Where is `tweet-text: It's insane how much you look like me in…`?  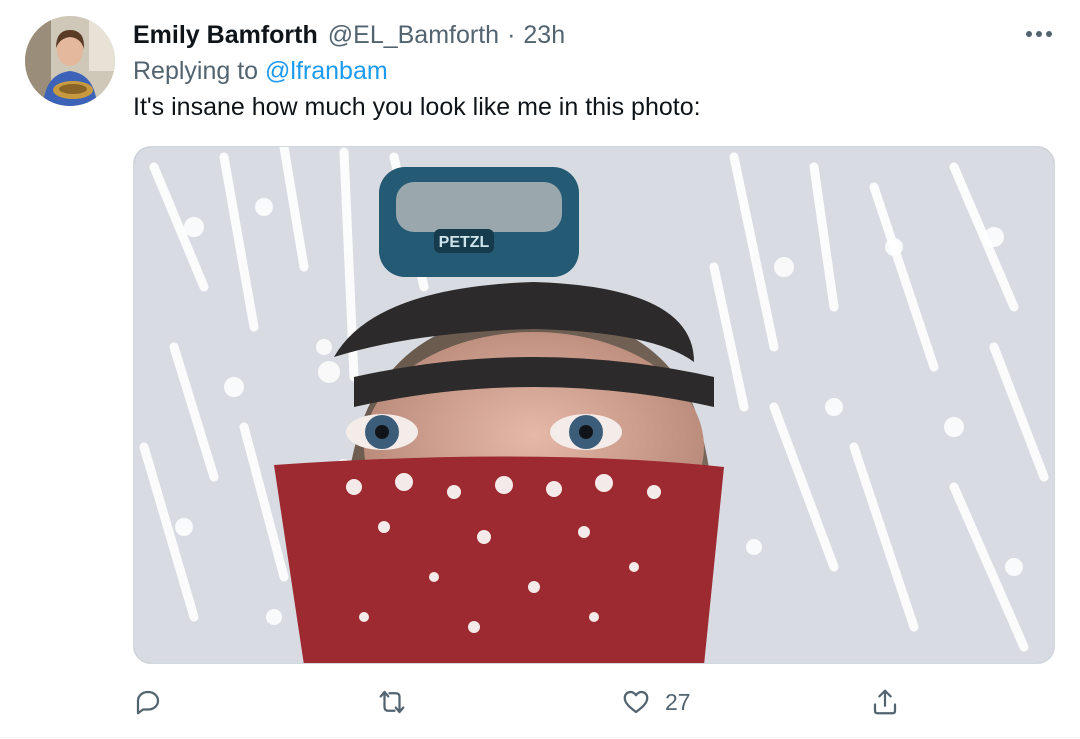
tweet-text: It's insane how much you look like me in… is located at coordinates (417, 107).